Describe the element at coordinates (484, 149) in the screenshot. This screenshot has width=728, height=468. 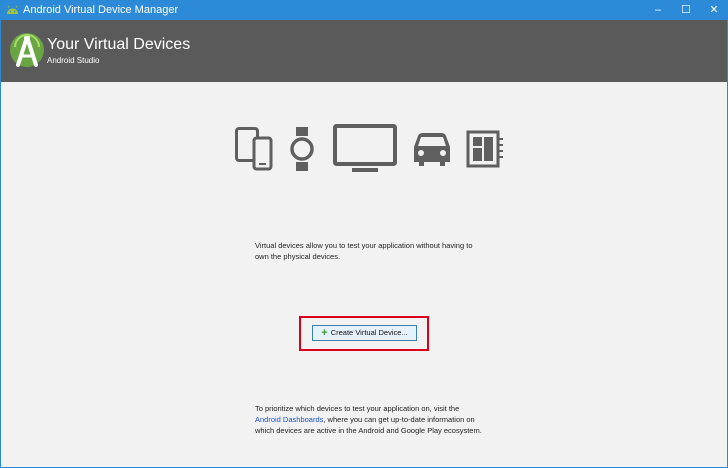
I see `things-board-icon` at that location.